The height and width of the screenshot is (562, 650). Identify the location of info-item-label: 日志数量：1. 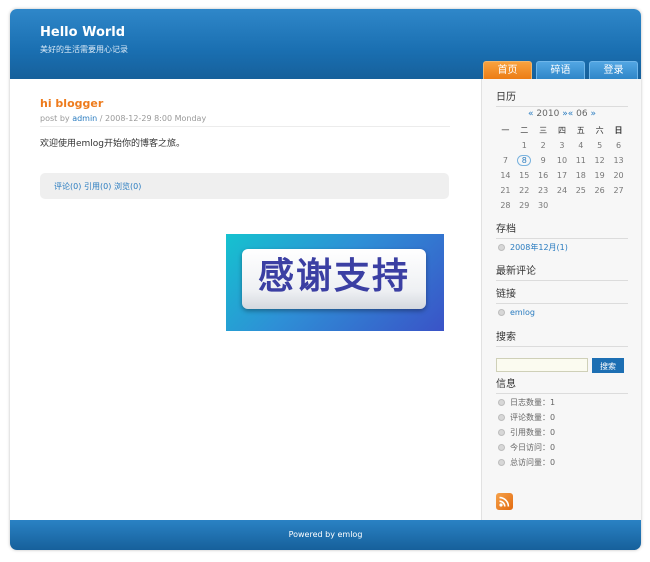
(533, 402).